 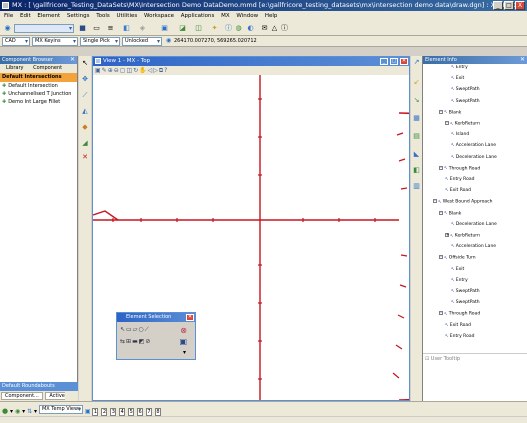 What do you see at coordinates (447, 235) in the screenshot?
I see `expand-icon: +` at bounding box center [447, 235].